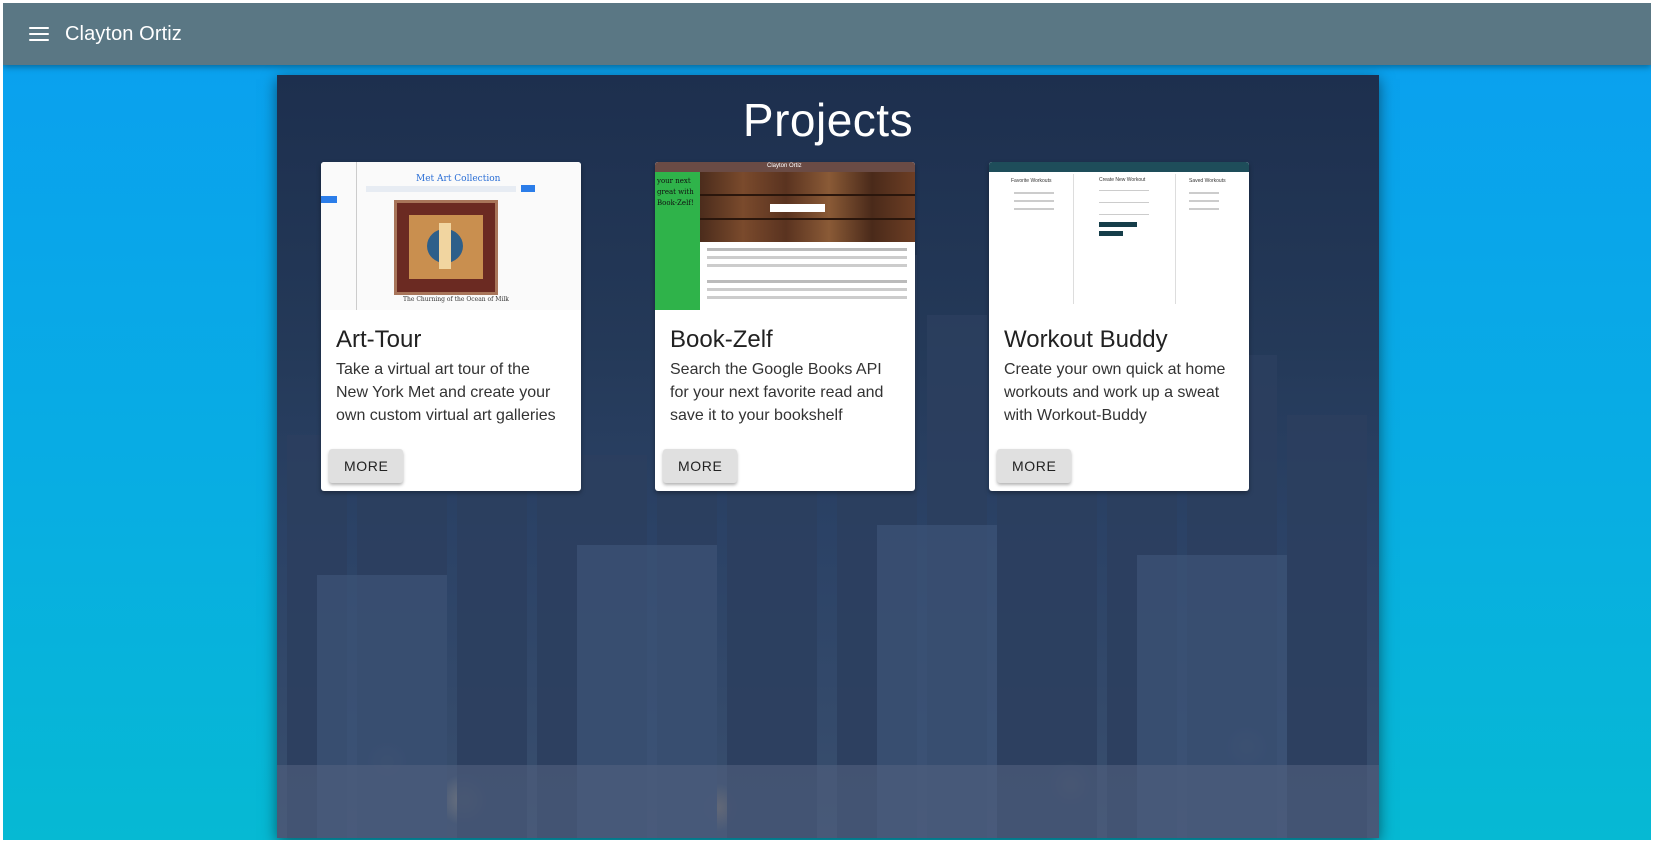  What do you see at coordinates (458, 179) in the screenshot?
I see `thumb-heading: Met Art Collection` at bounding box center [458, 179].